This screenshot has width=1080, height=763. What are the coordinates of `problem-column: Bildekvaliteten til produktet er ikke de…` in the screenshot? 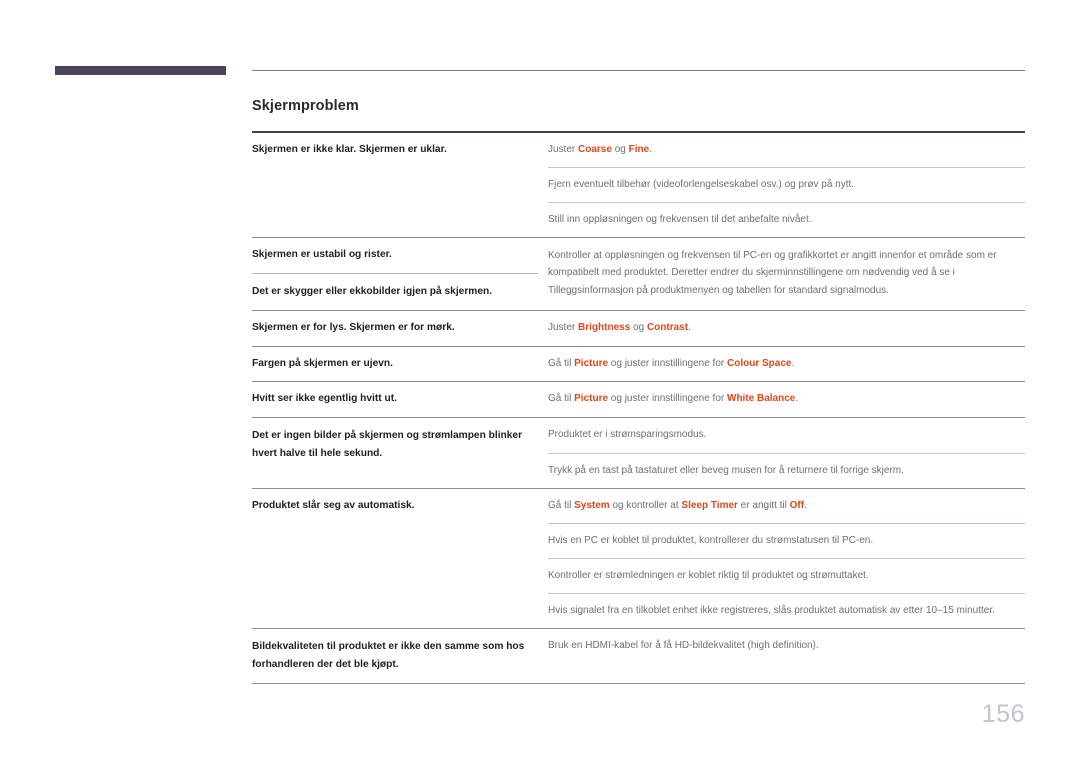 It's located at (400, 656).